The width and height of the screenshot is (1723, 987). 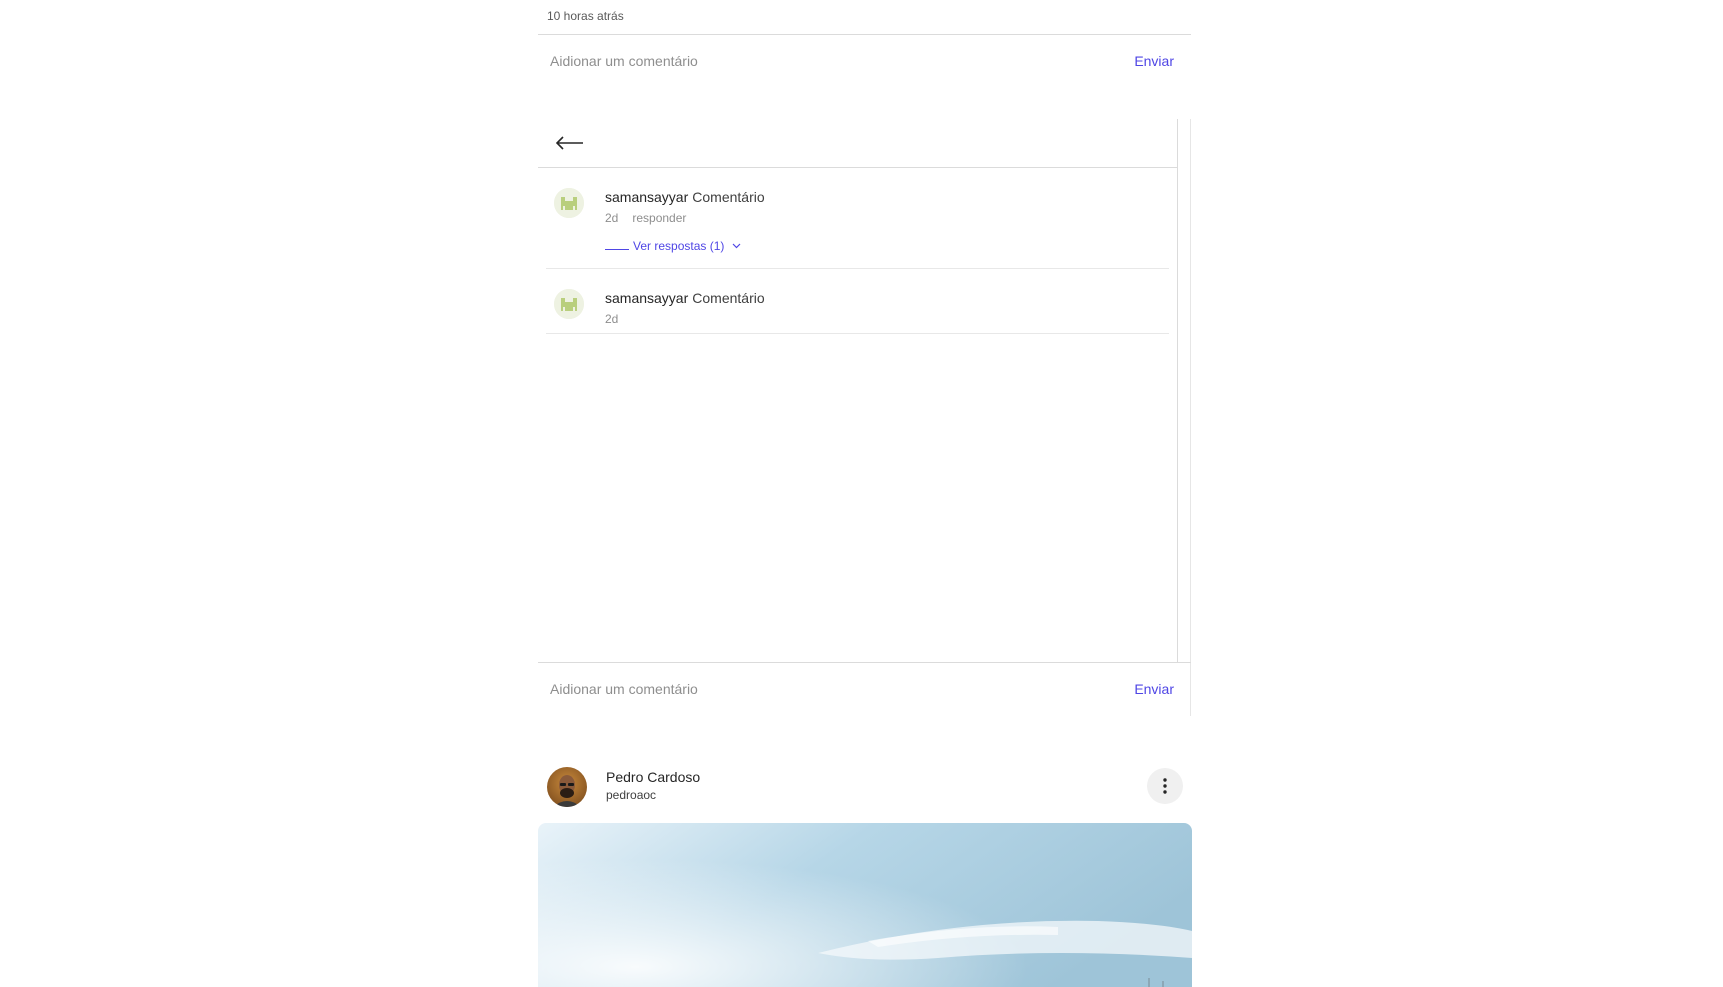 I want to click on arrow-left-icon, so click(x=569, y=143).